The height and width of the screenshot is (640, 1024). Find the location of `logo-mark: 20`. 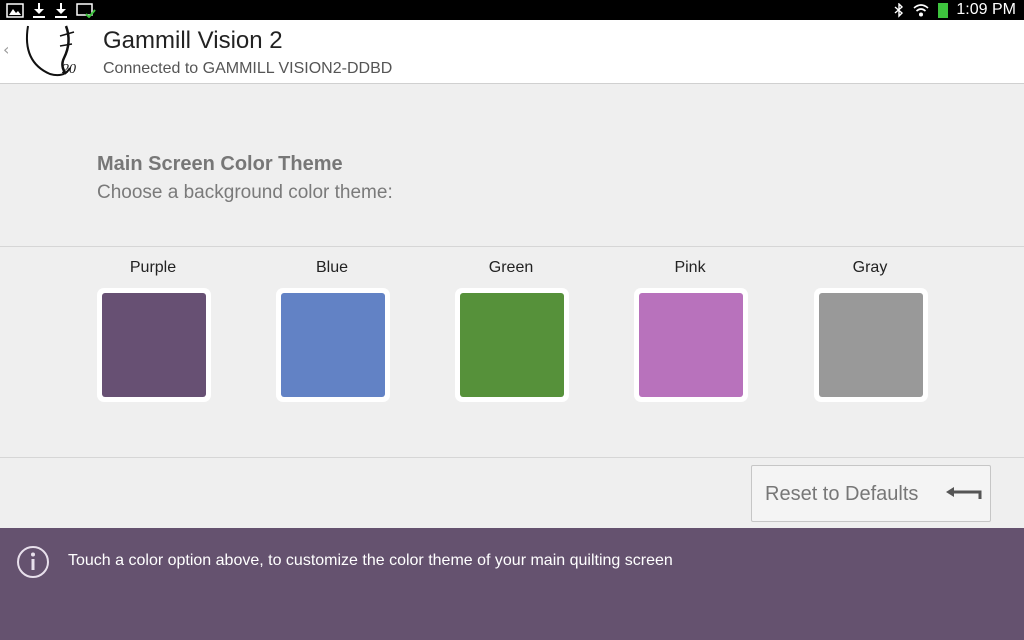

logo-mark: 20 is located at coordinates (69, 69).